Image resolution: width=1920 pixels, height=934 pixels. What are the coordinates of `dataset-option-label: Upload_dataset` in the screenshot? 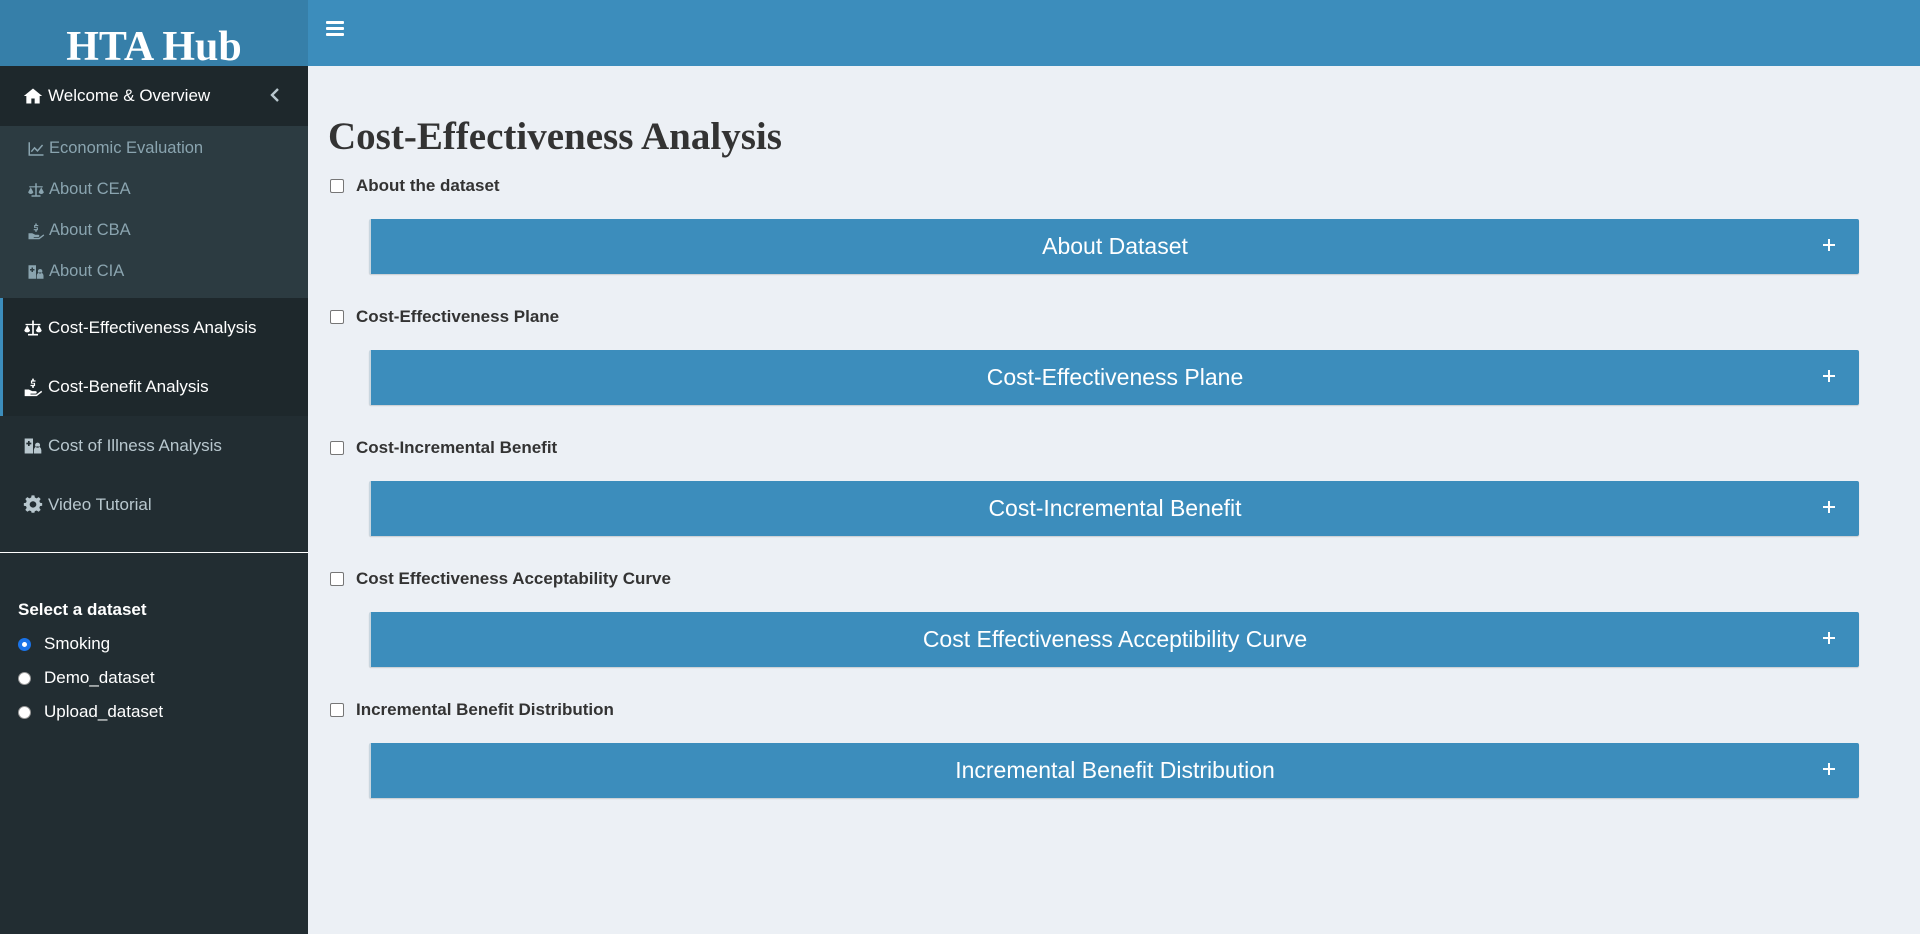 It's located at (104, 711).